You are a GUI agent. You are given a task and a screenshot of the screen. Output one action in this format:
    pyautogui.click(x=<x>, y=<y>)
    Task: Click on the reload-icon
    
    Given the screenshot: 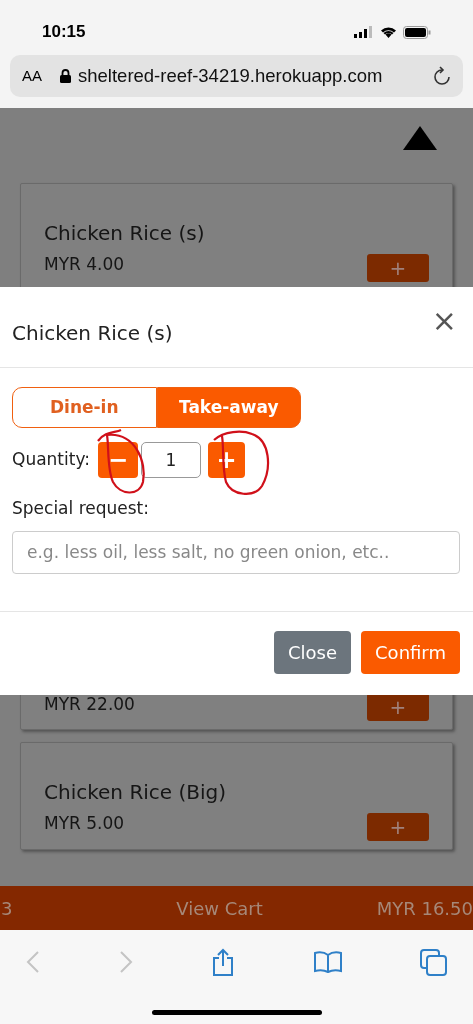 What is the action you would take?
    pyautogui.click(x=442, y=76)
    